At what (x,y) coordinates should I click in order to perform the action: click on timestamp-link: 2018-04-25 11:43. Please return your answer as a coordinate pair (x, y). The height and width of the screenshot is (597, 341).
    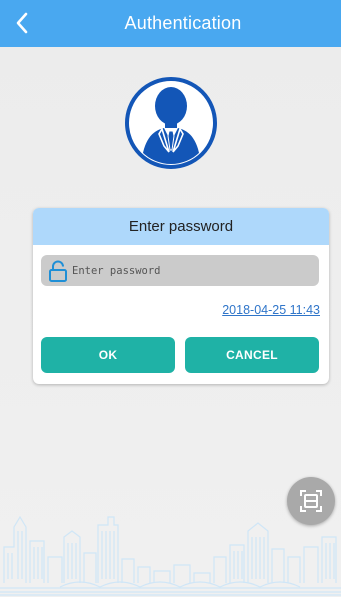
    Looking at the image, I should click on (271, 310).